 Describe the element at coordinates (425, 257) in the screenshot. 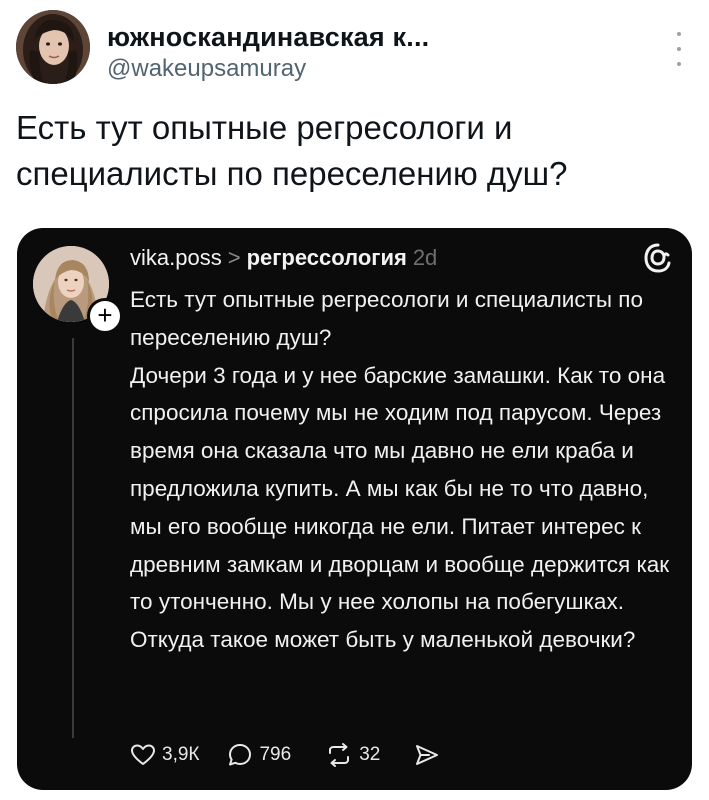

I see `embed-timestamp: 2d` at that location.